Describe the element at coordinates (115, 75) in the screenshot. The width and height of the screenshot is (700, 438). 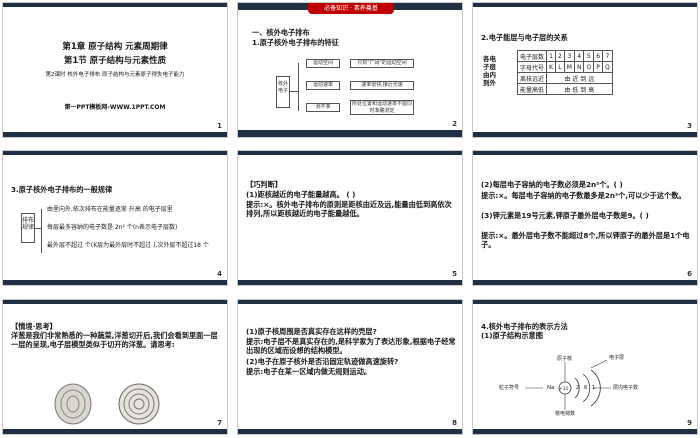
I see `lesson-title: 第2课时 核外电子排布 原子结构与元素原子得失电子能力` at that location.